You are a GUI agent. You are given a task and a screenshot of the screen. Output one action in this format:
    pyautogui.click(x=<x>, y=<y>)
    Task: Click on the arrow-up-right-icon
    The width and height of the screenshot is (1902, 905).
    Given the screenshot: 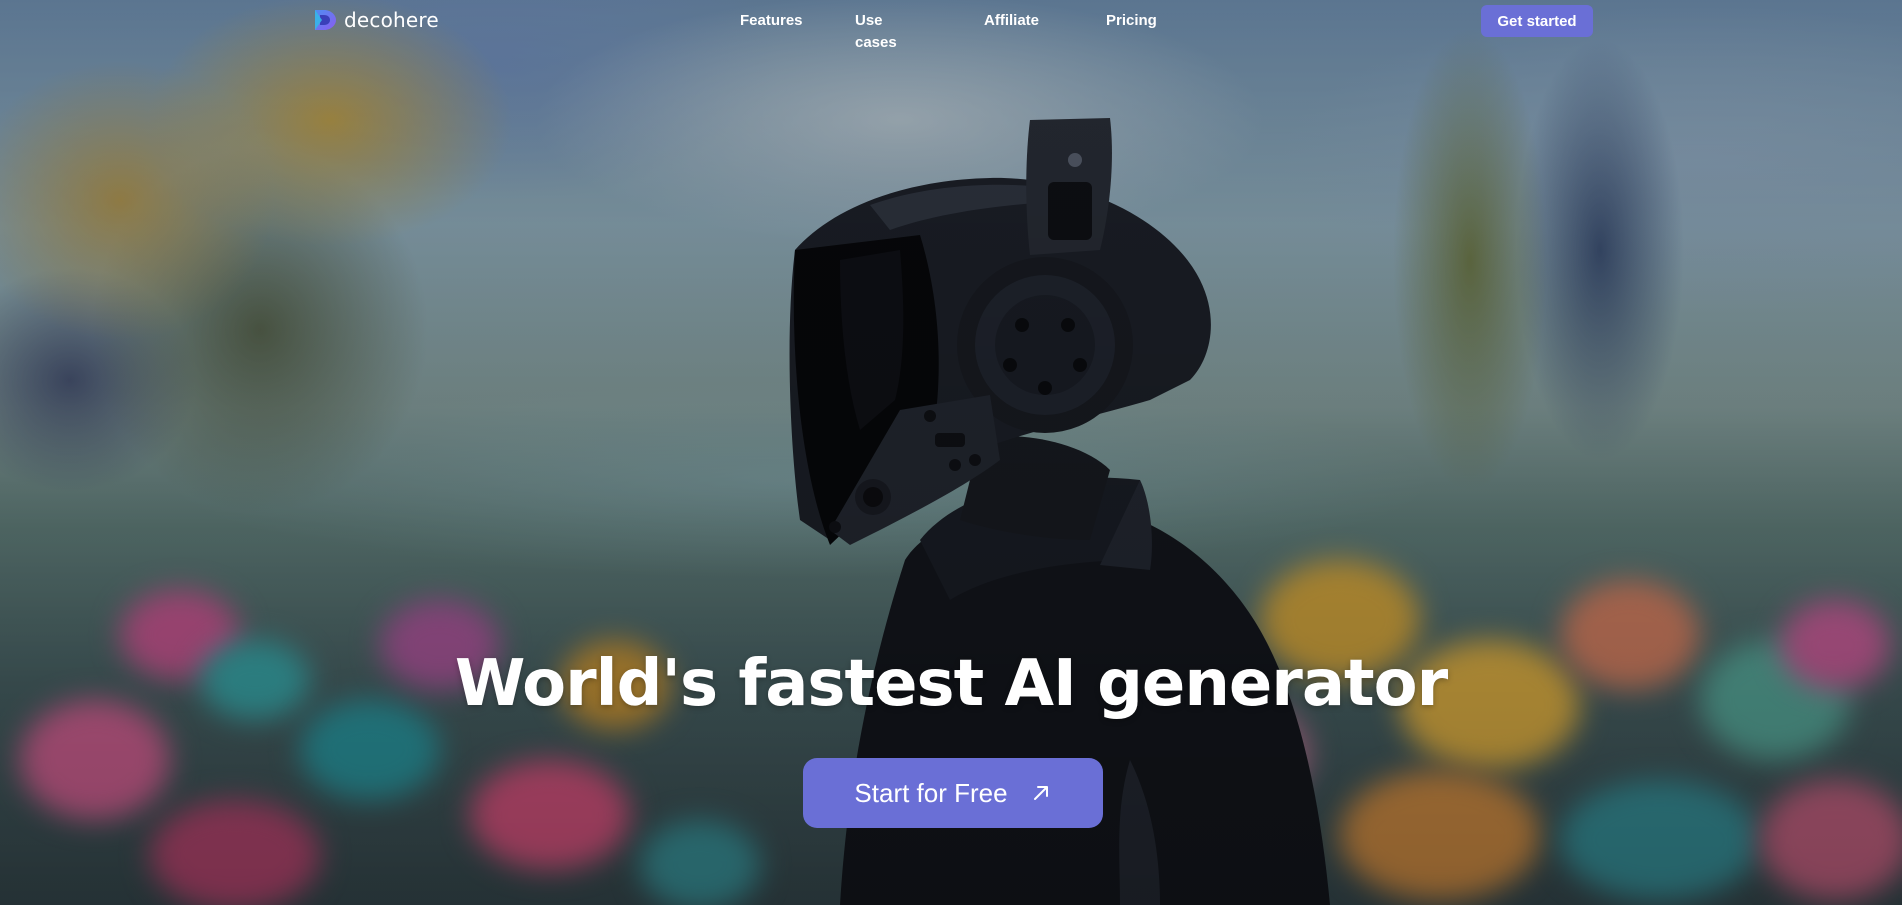 What is the action you would take?
    pyautogui.click(x=1040, y=793)
    